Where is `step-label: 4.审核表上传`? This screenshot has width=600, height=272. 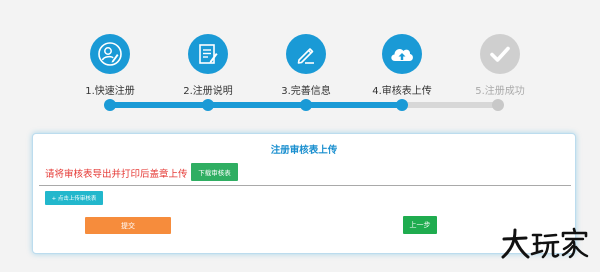 step-label: 4.审核表上传 is located at coordinates (402, 91).